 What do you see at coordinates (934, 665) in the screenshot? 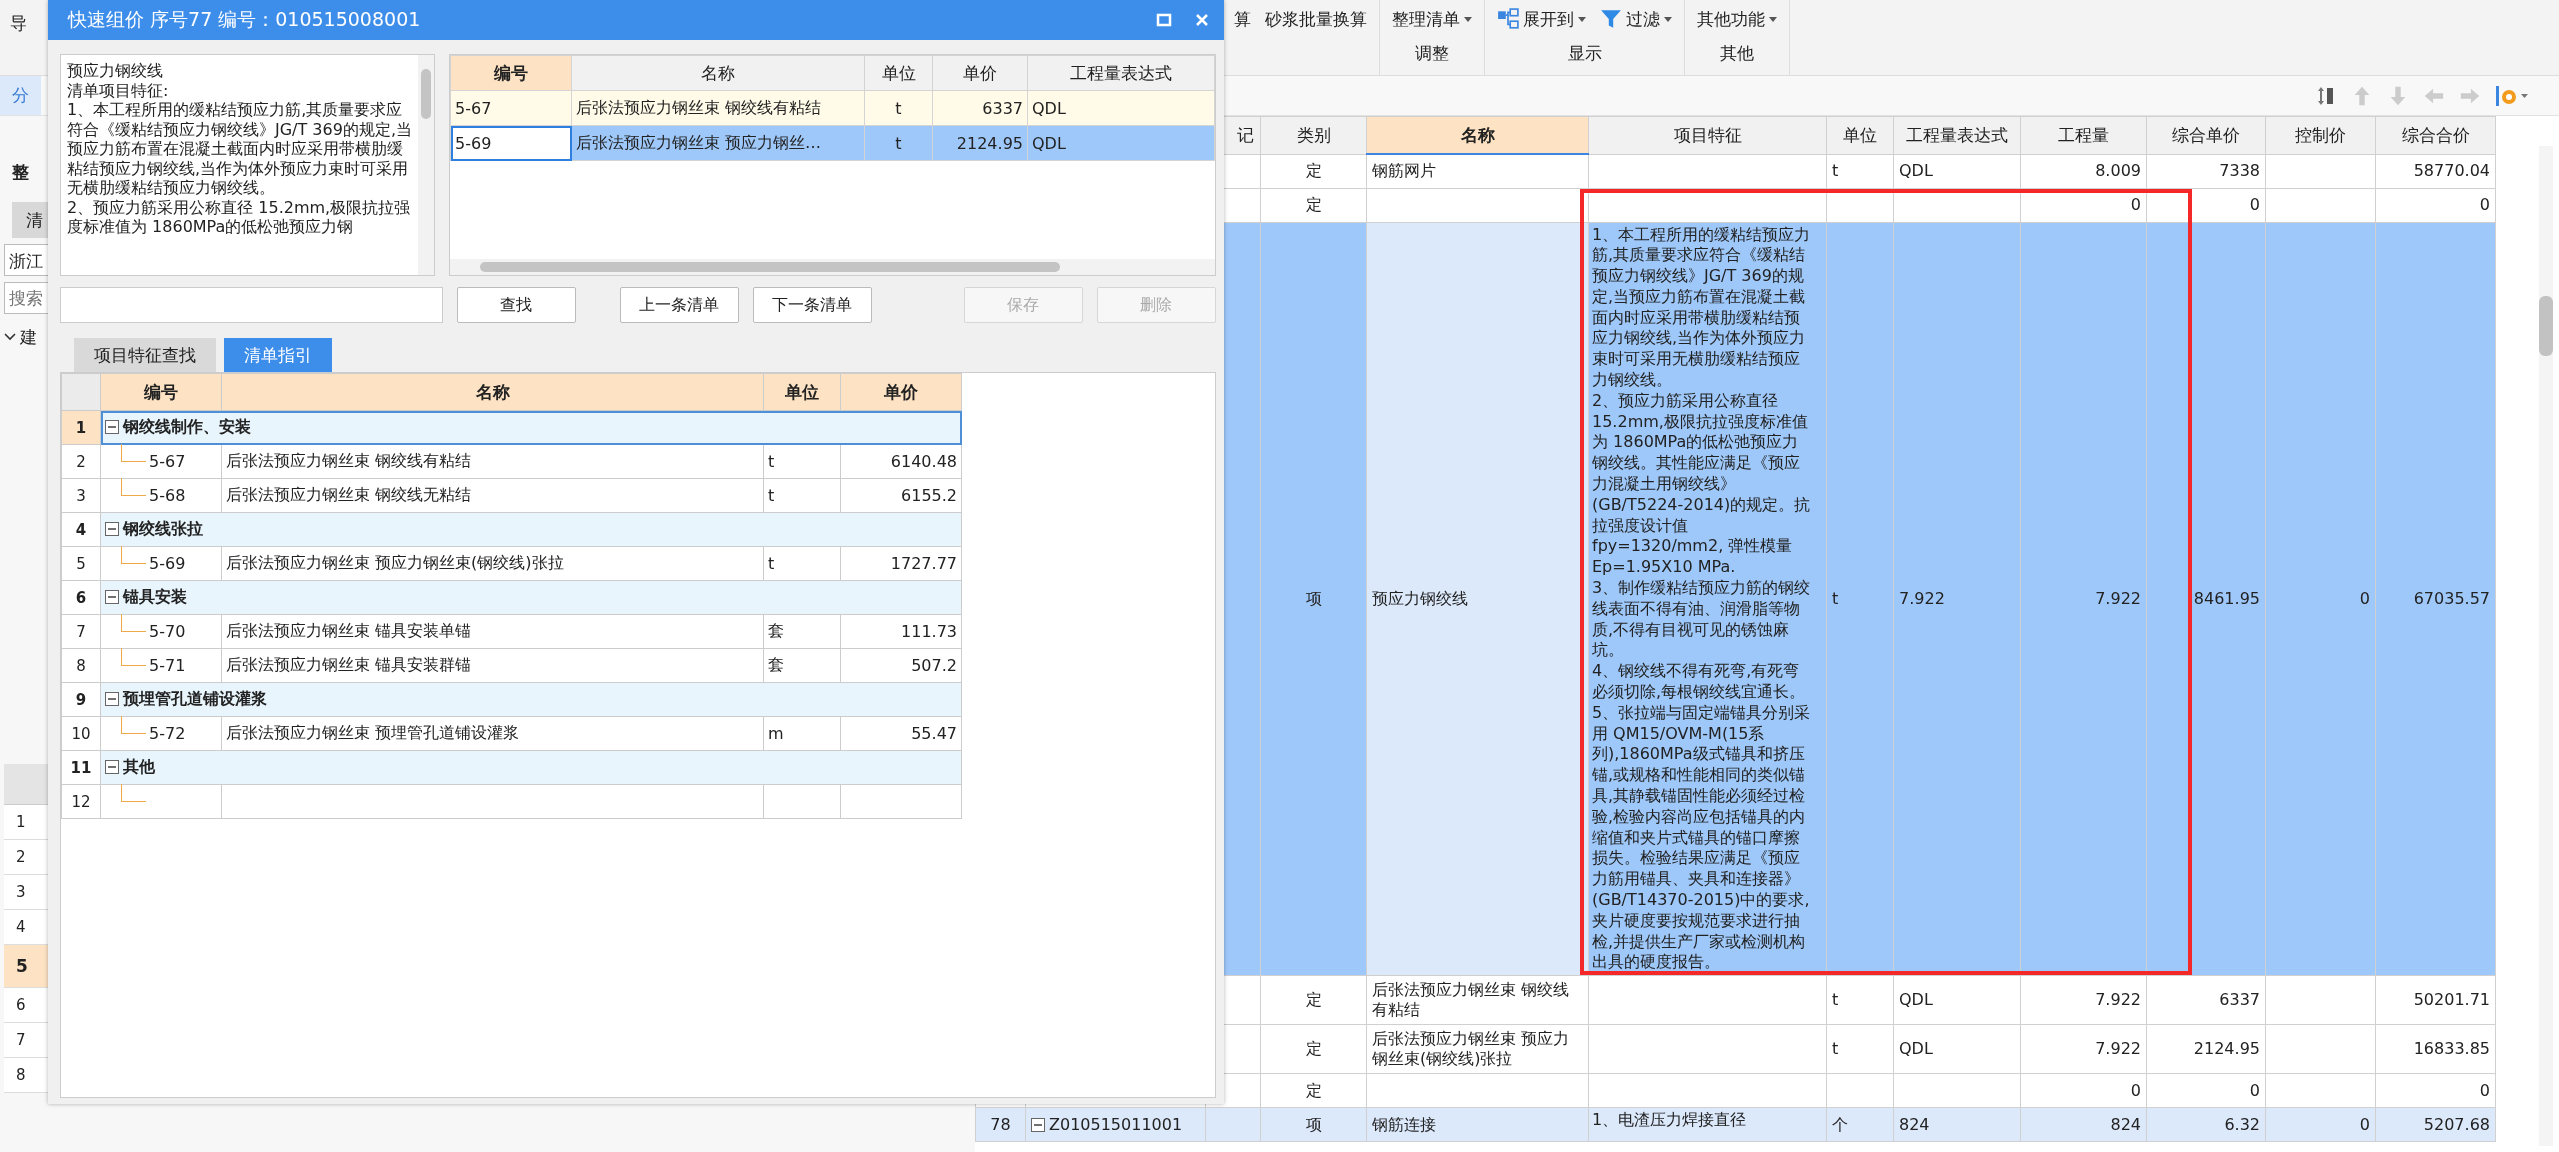
I see `table-cell: 507.2` at bounding box center [934, 665].